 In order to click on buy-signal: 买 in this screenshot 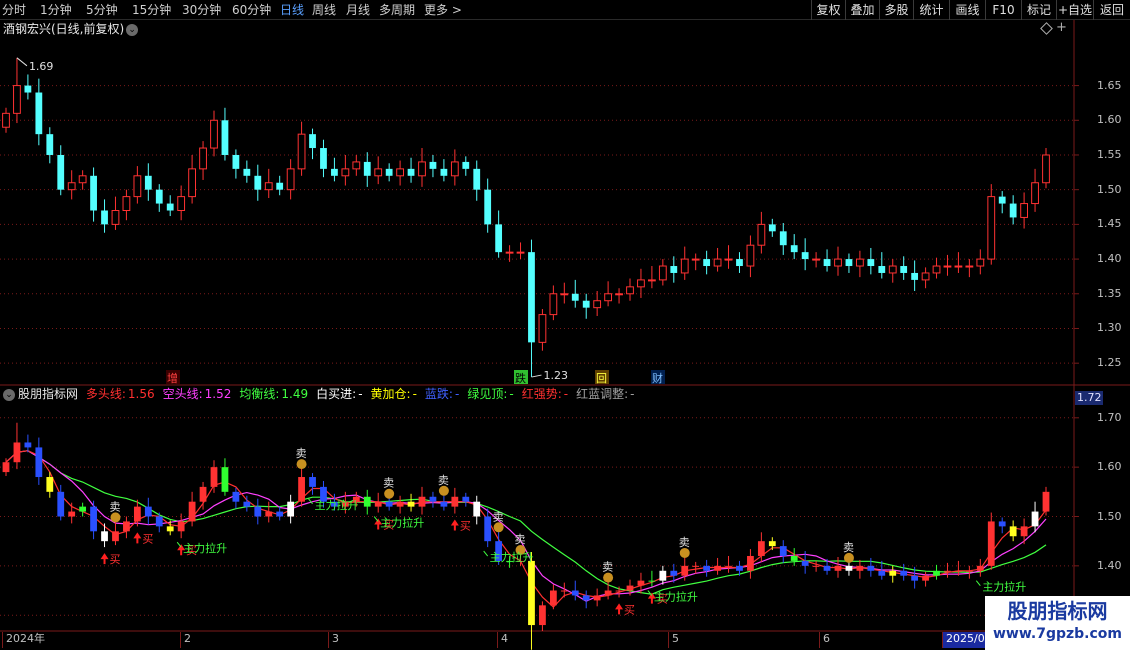, I will do `click(629, 609)`.